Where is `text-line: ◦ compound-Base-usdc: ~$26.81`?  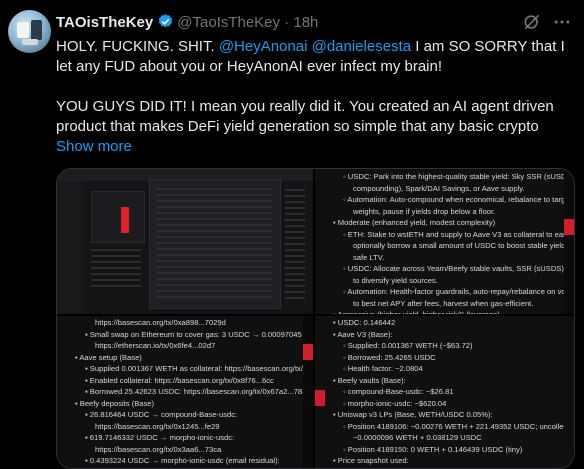 text-line: ◦ compound-Base-usdc: ~$26.81 is located at coordinates (398, 391).